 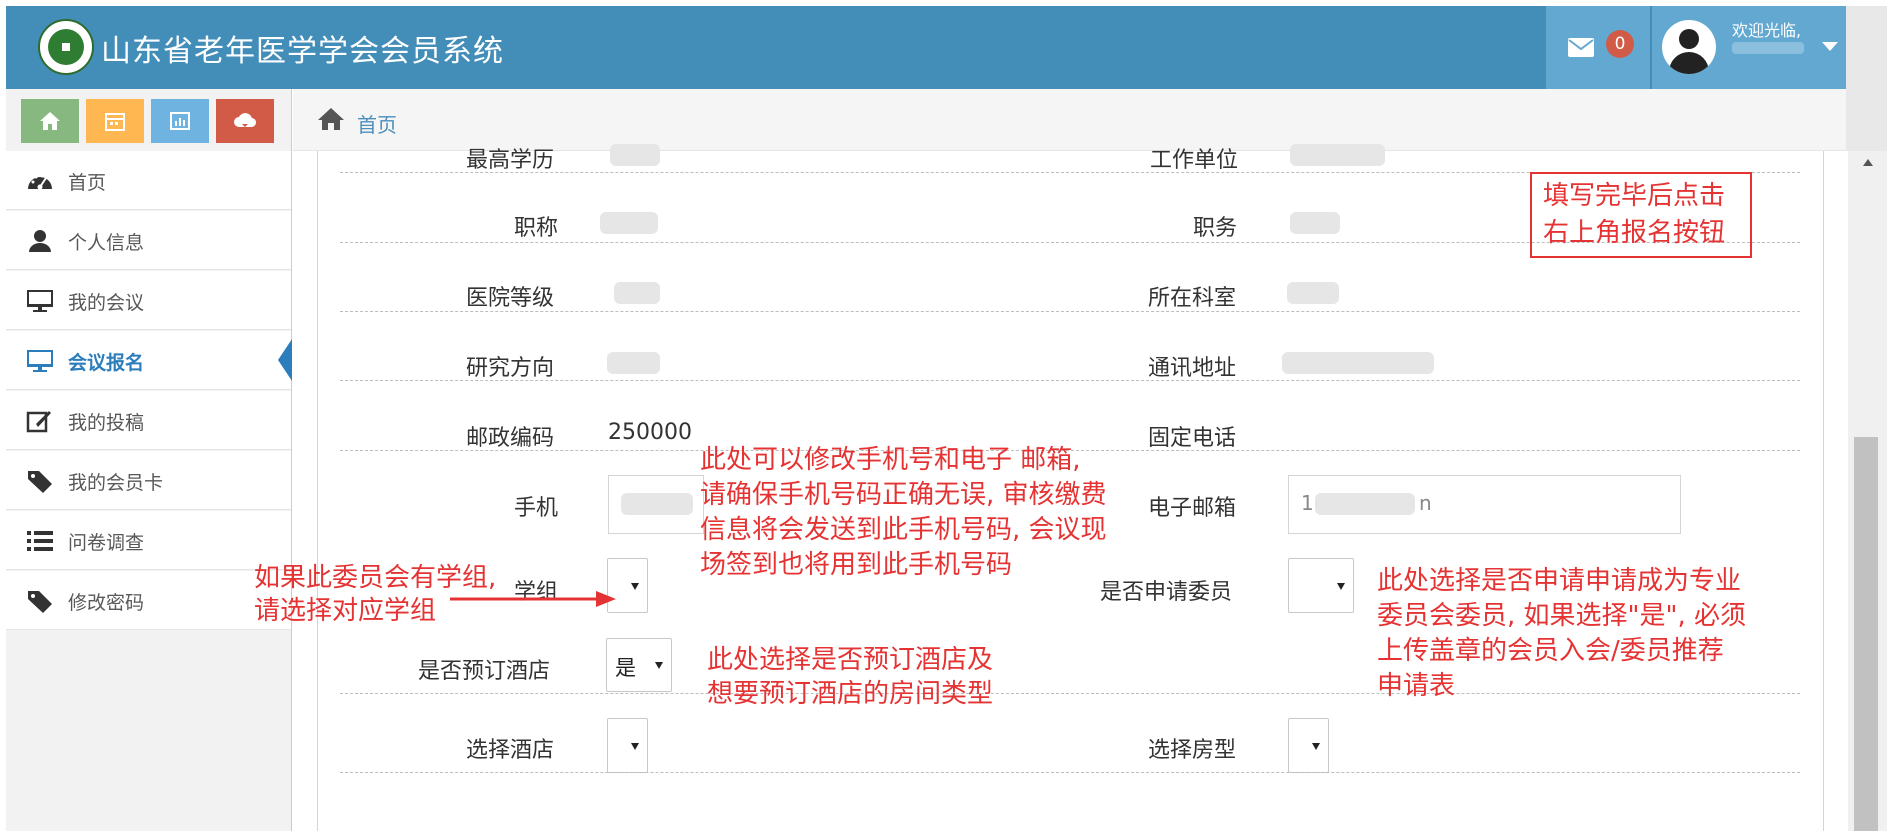 What do you see at coordinates (1192, 368) in the screenshot?
I see `address-label: 通讯地址` at bounding box center [1192, 368].